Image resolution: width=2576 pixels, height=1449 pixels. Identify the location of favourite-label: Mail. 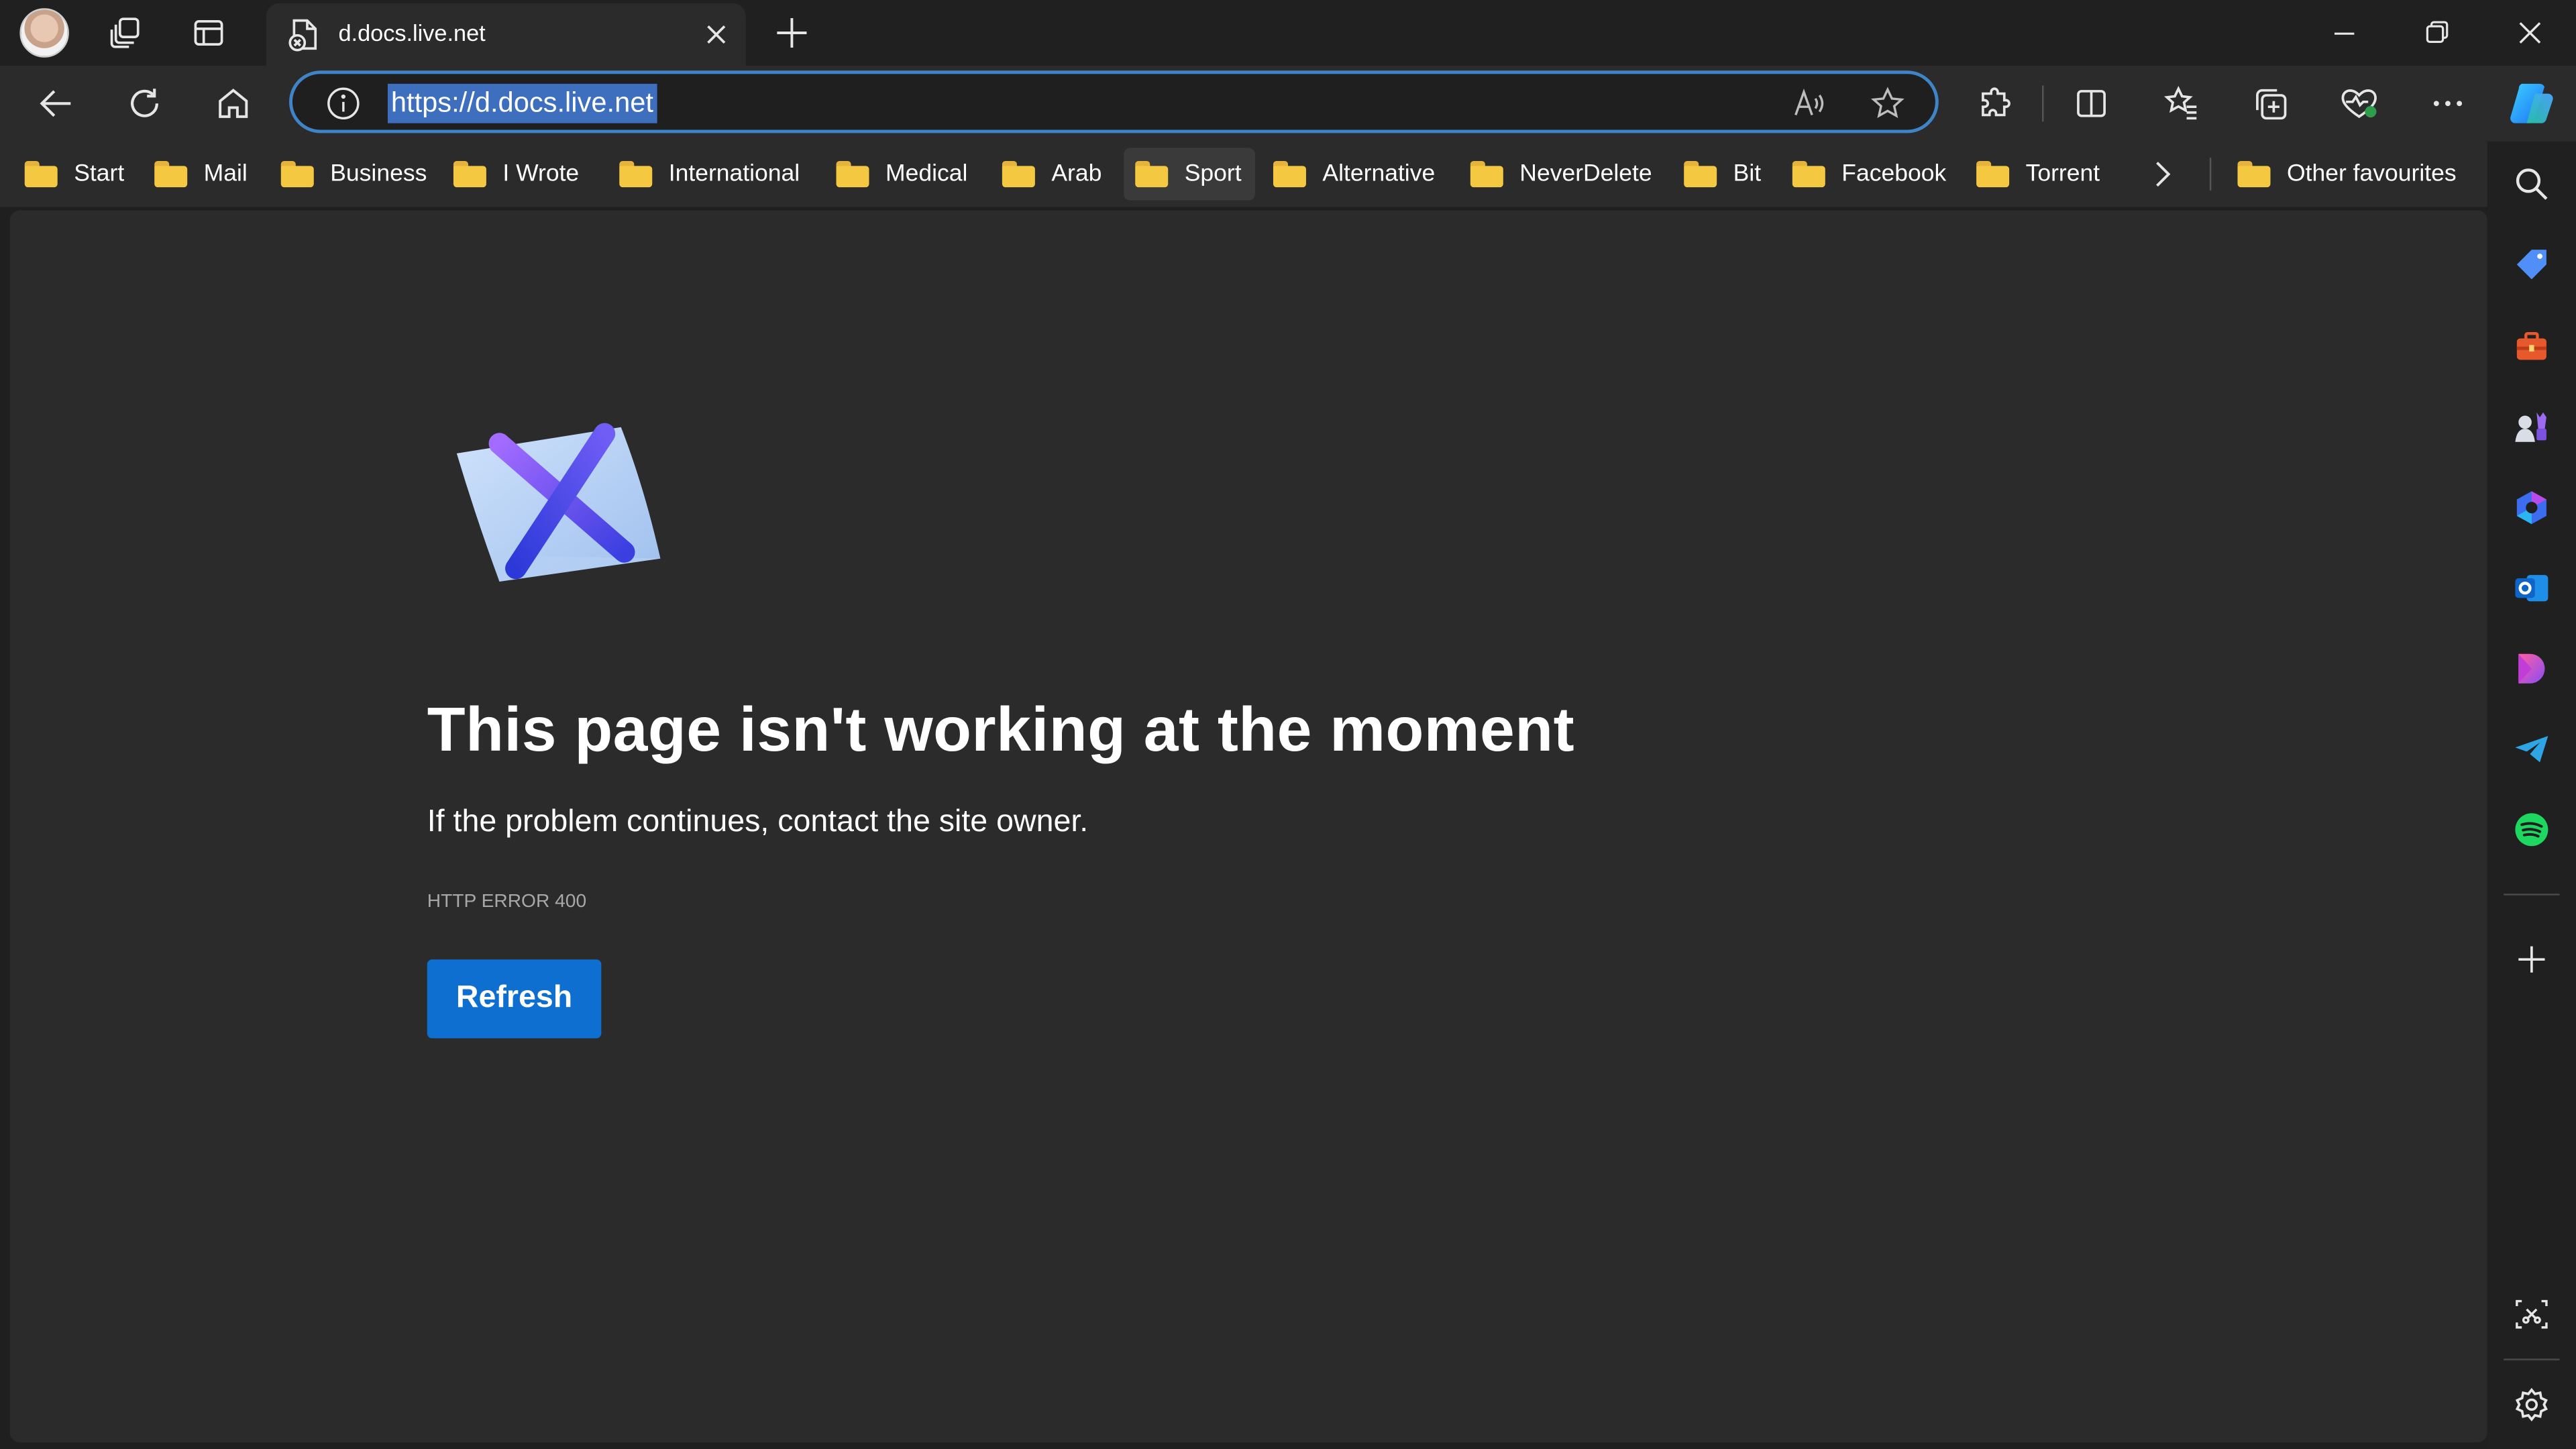
(225, 174).